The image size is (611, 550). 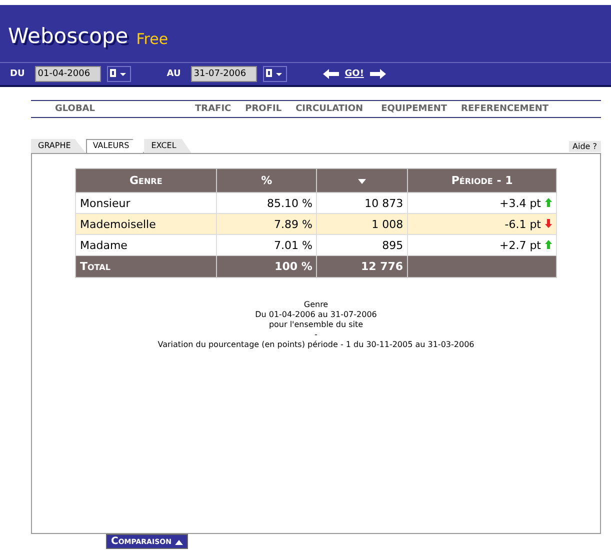 What do you see at coordinates (146, 267) in the screenshot?
I see `total-cell: Total` at bounding box center [146, 267].